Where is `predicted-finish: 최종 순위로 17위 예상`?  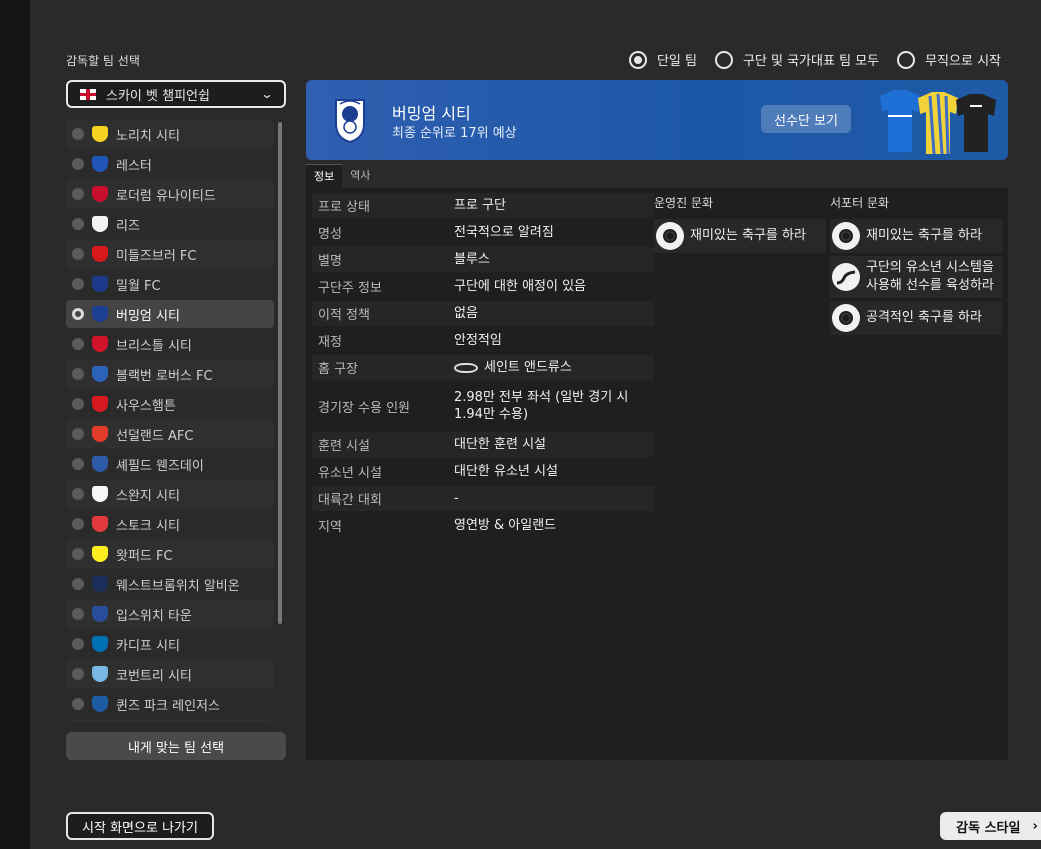 predicted-finish: 최종 순위로 17위 예상 is located at coordinates (454, 133).